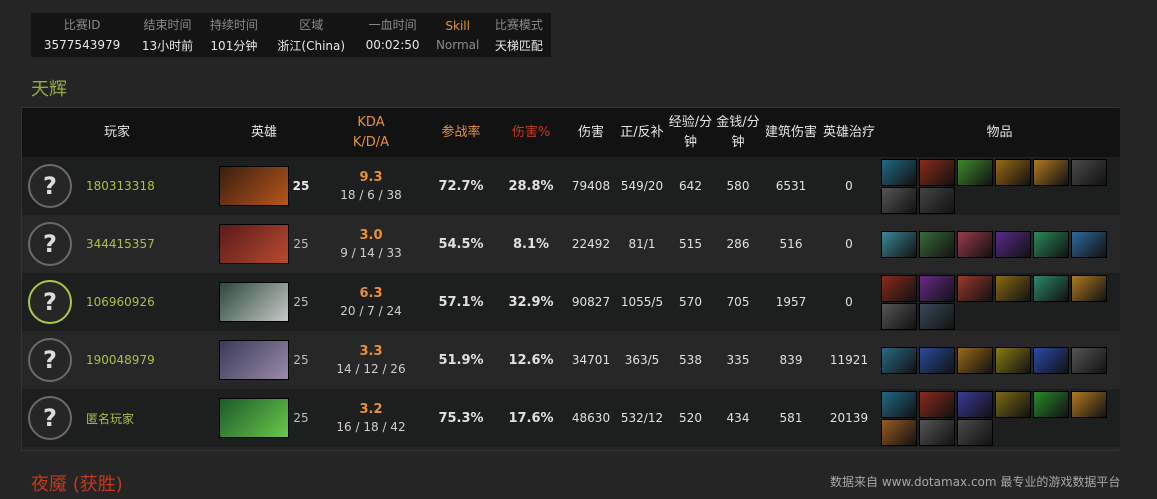 The width and height of the screenshot is (1157, 499). Describe the element at coordinates (371, 132) in the screenshot. I see `col-kda: KDA K/D/A` at that location.